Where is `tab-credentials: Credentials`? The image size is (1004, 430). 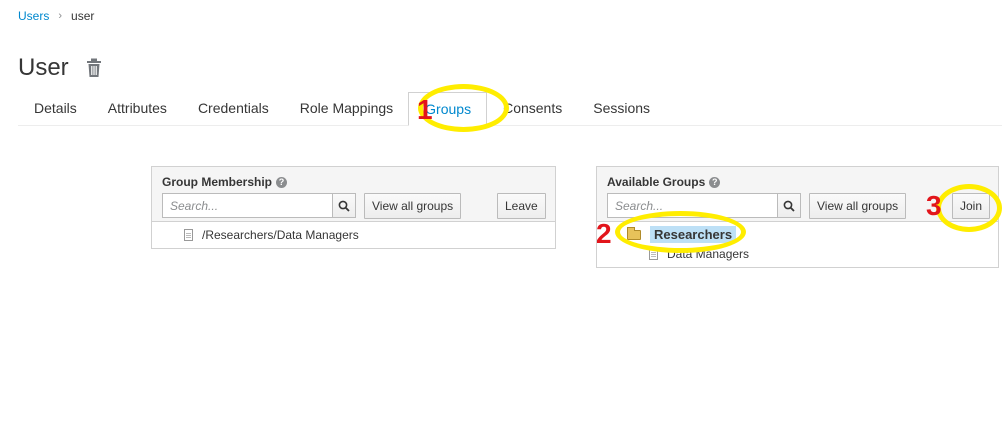 tab-credentials: Credentials is located at coordinates (233, 109).